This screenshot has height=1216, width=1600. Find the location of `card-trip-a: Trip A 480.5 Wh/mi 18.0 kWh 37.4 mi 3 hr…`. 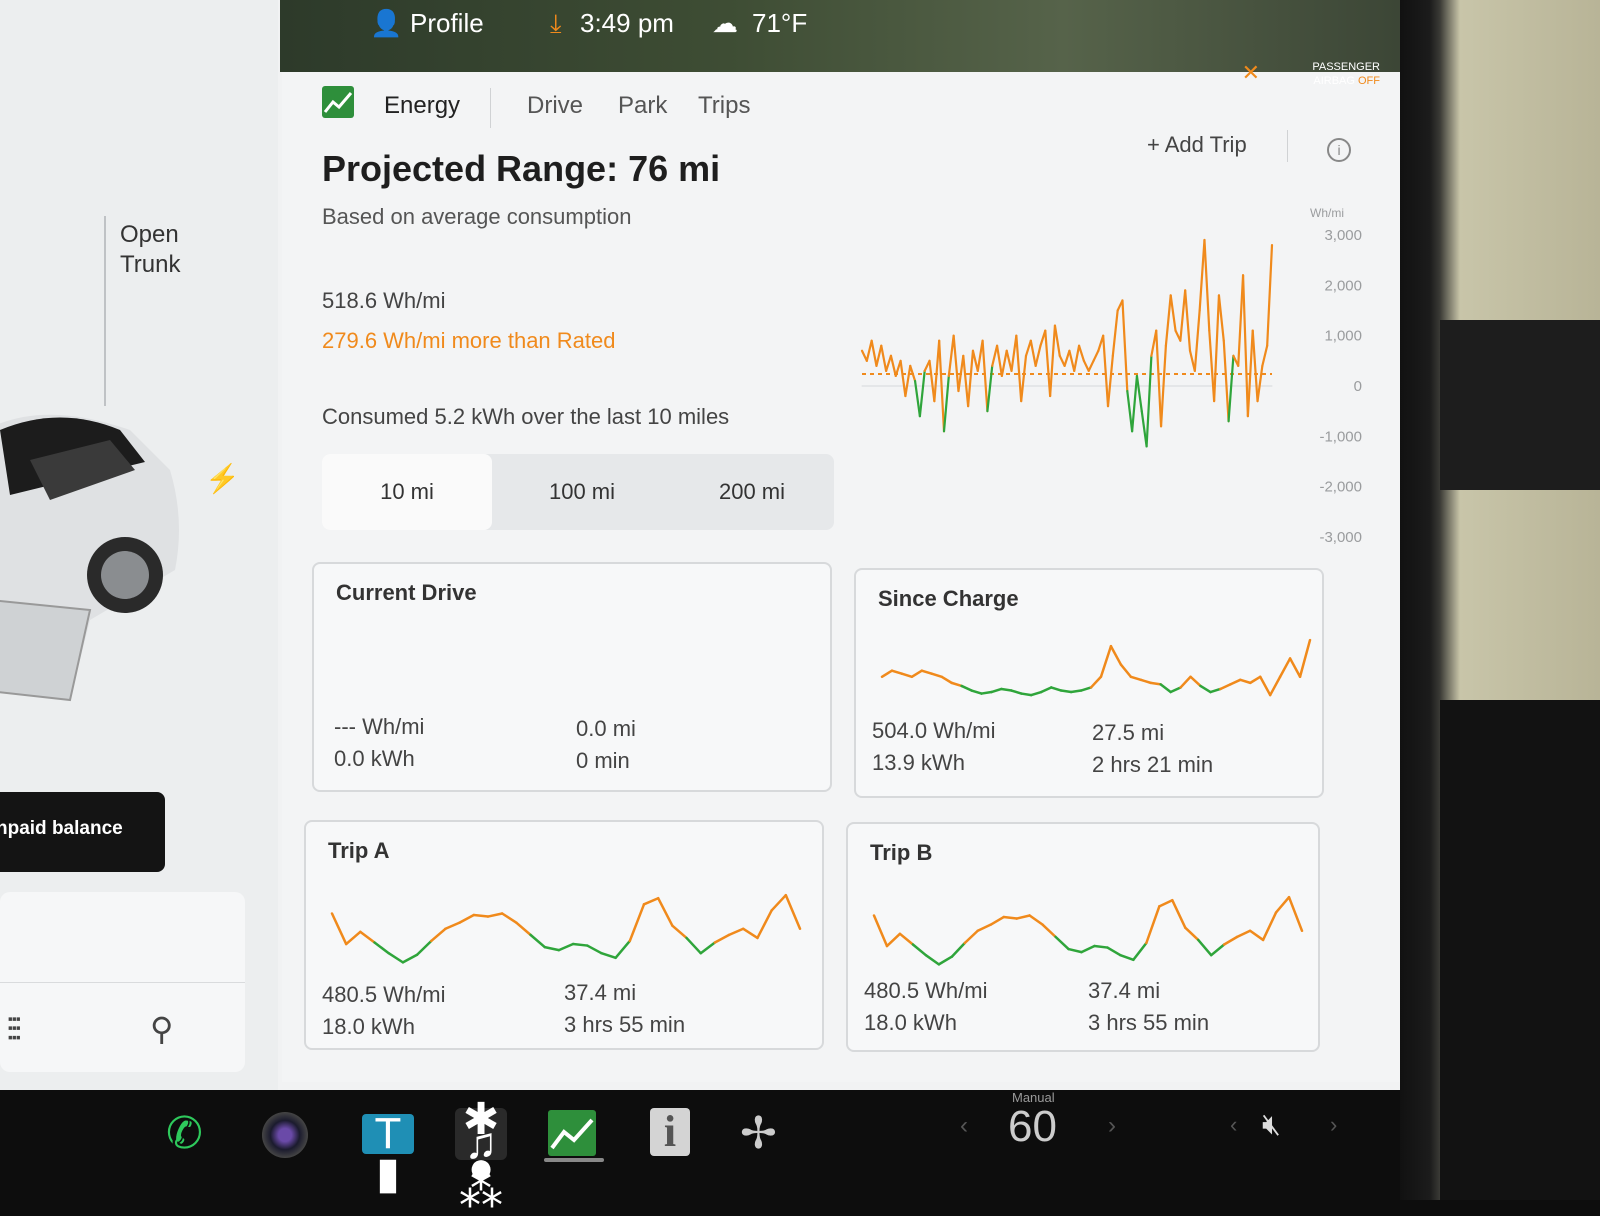

card-trip-a: Trip A 480.5 Wh/mi 18.0 kWh 37.4 mi 3 hr… is located at coordinates (564, 935).